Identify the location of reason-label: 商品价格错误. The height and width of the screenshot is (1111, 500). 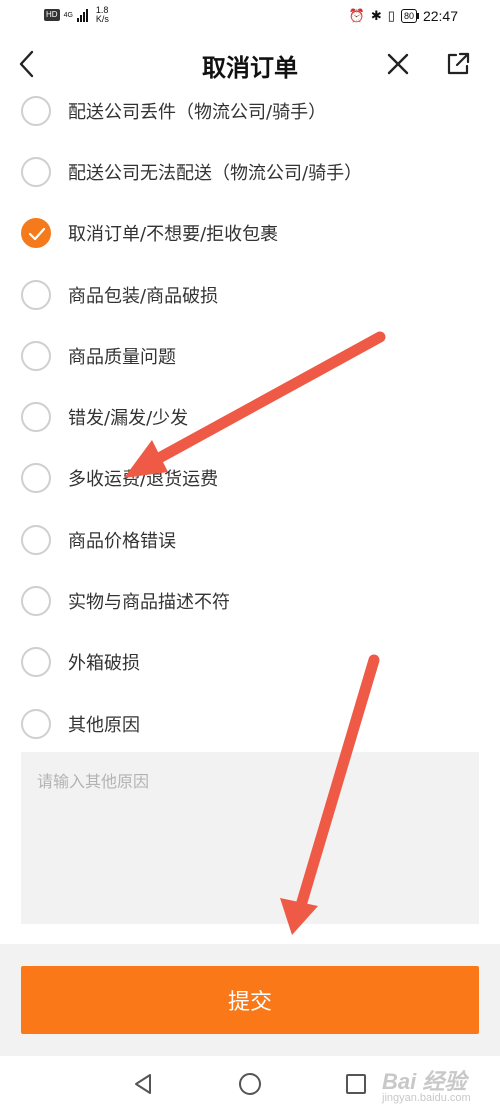
(122, 541).